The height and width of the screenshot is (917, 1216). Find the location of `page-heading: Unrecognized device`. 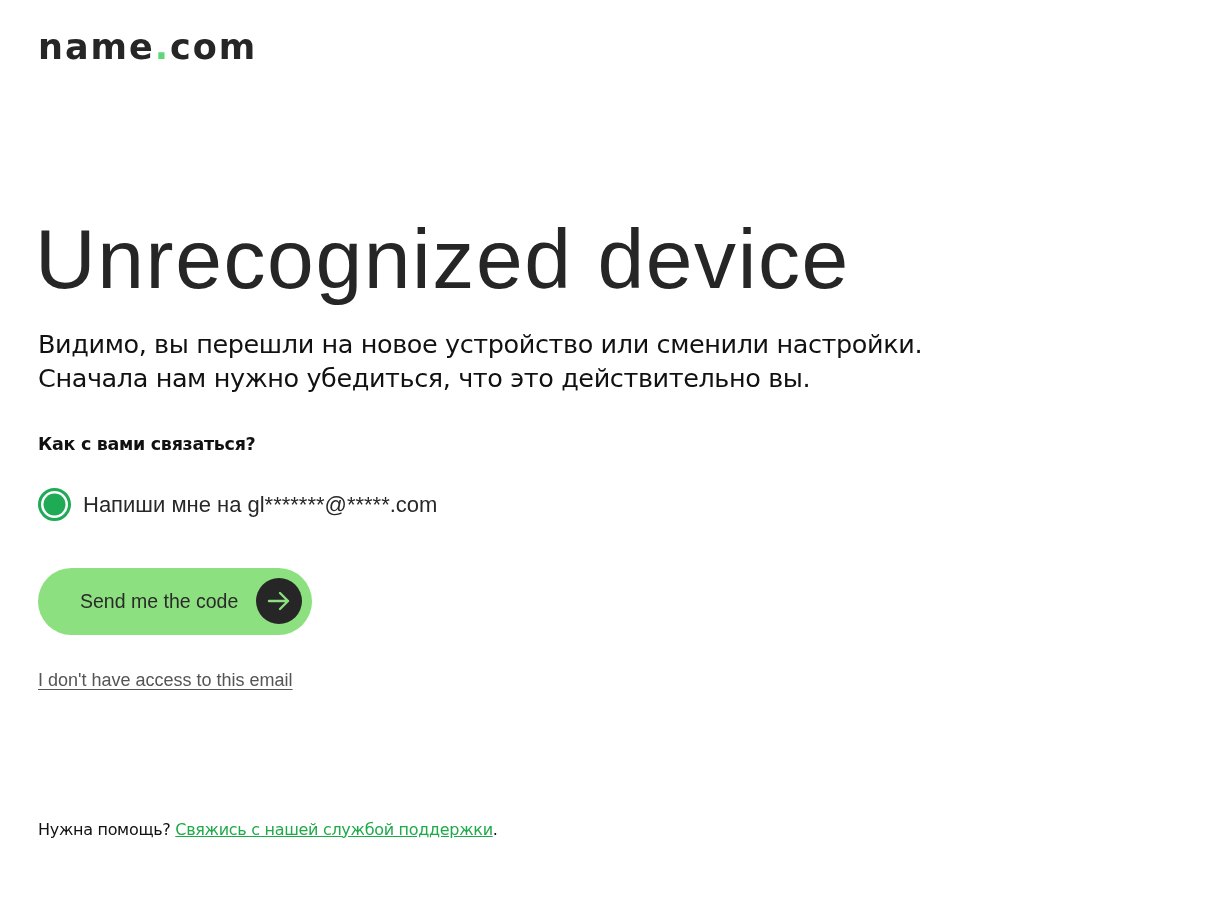

page-heading: Unrecognized device is located at coordinates (442, 259).